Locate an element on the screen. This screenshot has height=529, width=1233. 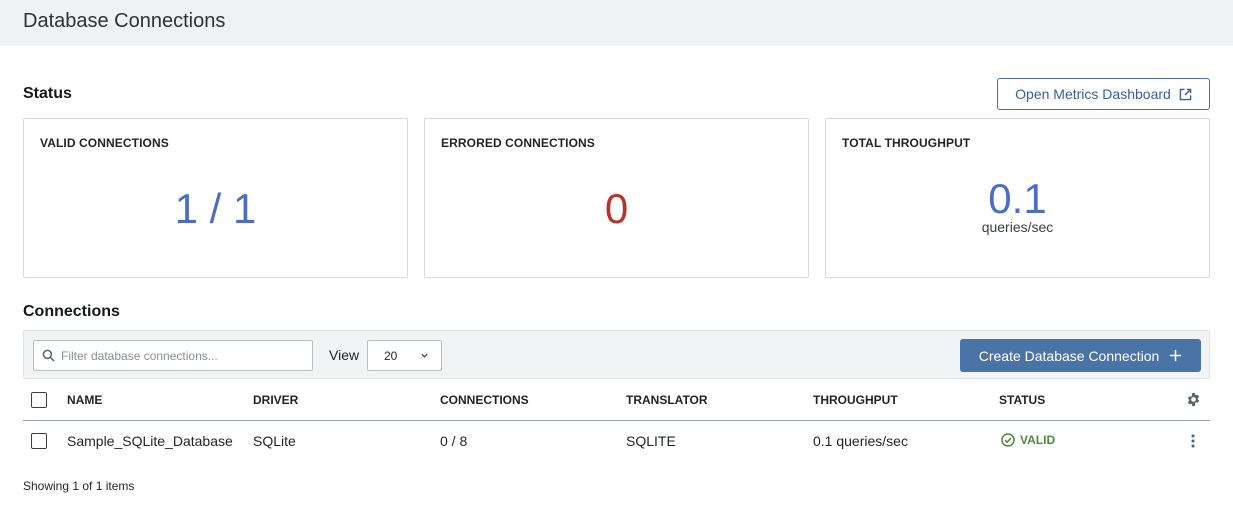
card-label: TOTAL THROUGHPUT is located at coordinates (906, 143).